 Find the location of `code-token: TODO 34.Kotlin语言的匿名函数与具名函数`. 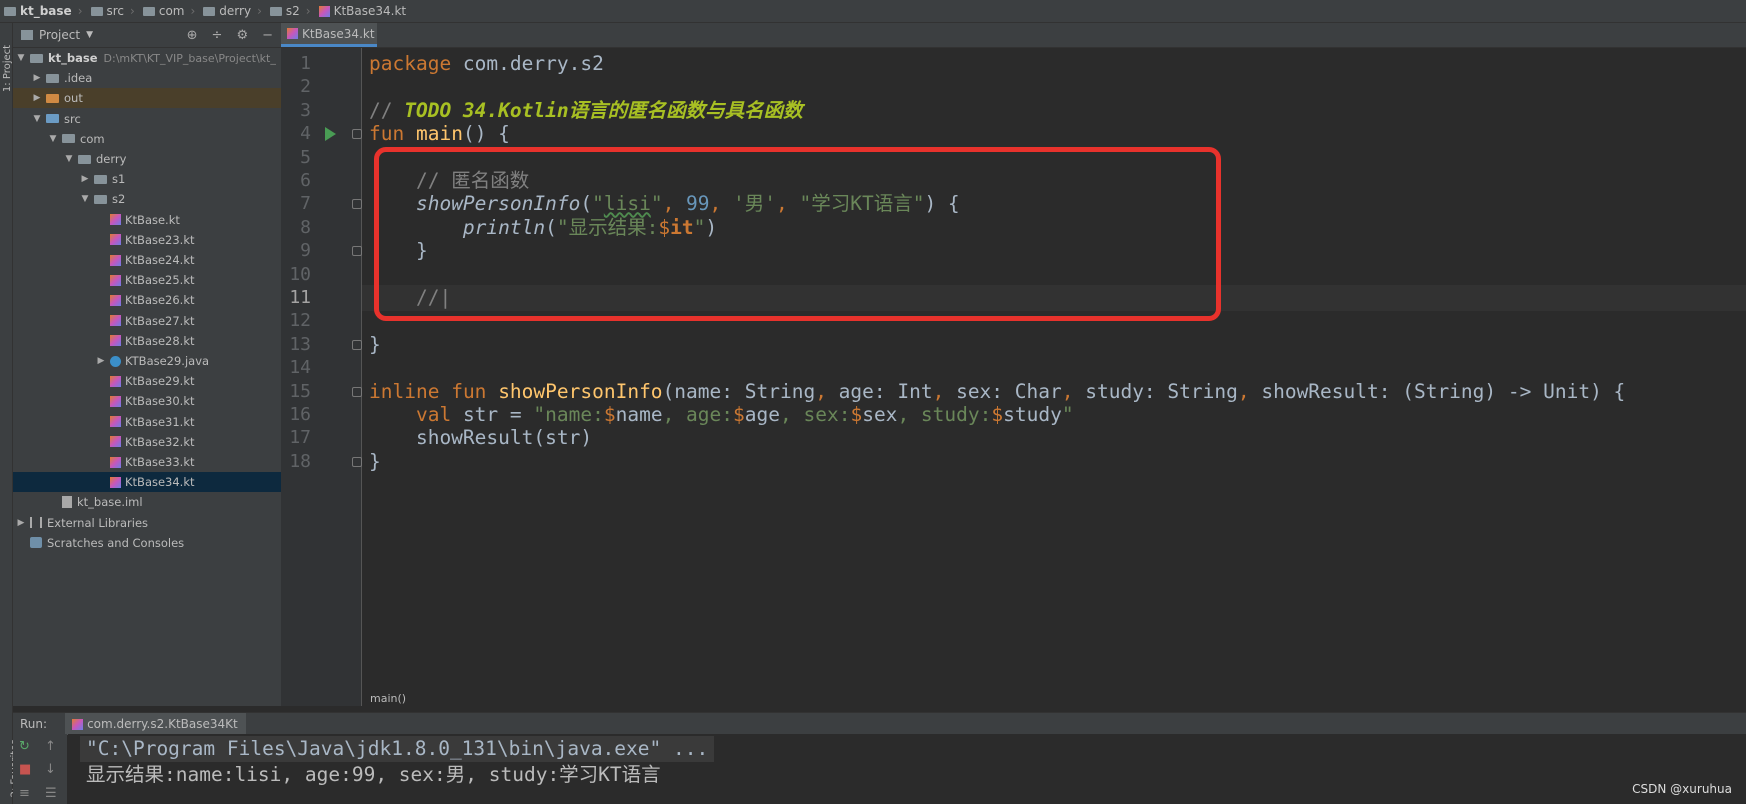

code-token: TODO 34.Kotlin语言的匿名函数与具名函数 is located at coordinates (603, 110).